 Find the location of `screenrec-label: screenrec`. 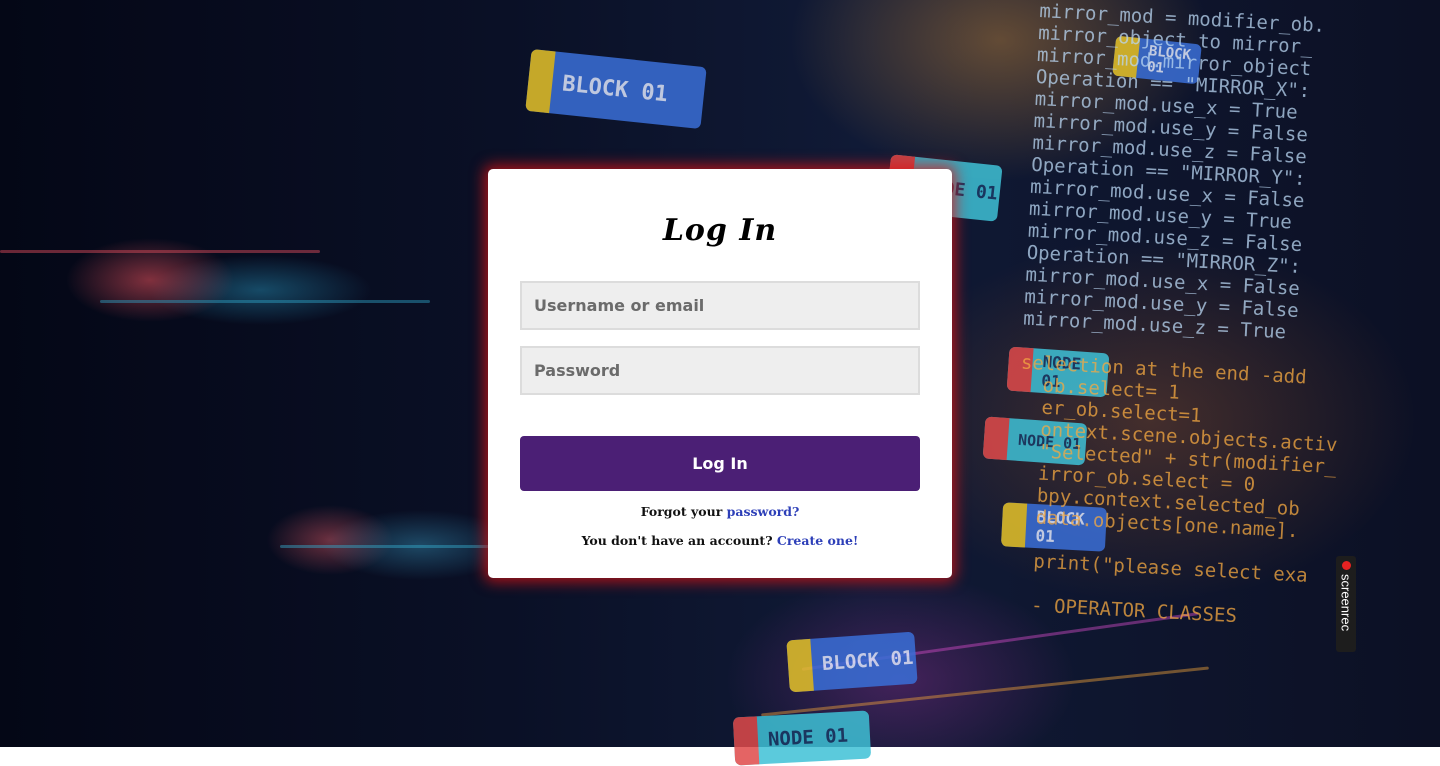

screenrec-label: screenrec is located at coordinates (1346, 603).